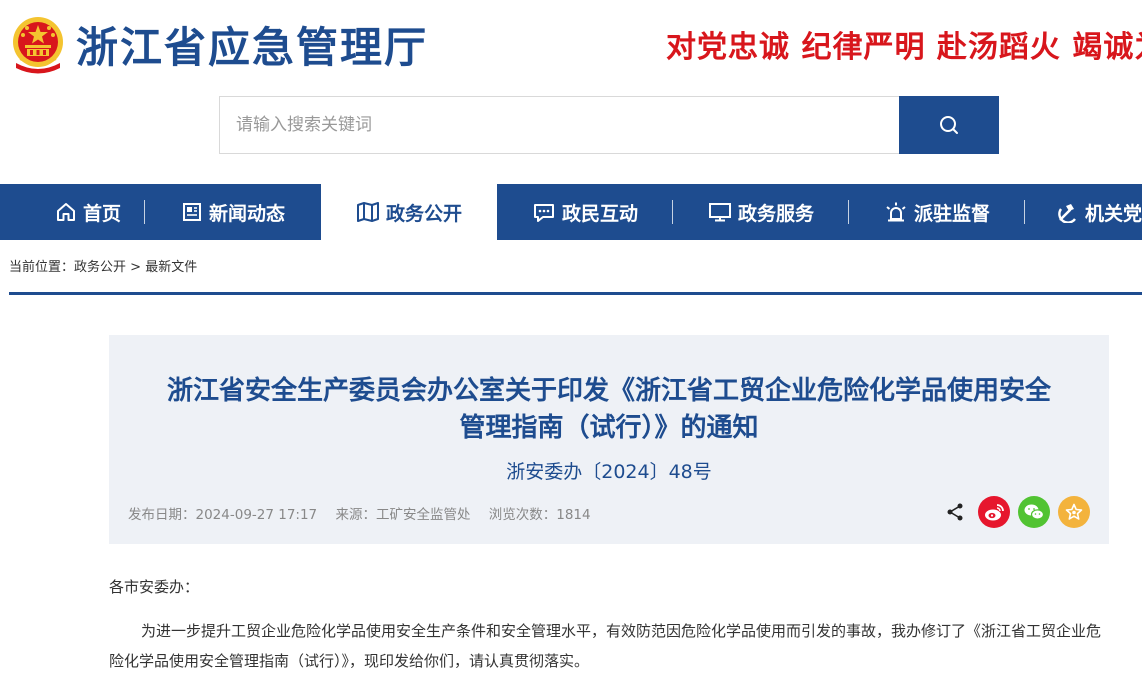  What do you see at coordinates (608, 391) in the screenshot?
I see `article-title-line: 浙江省安全生产委员会办公室关于印发《浙江省工贸企业危险化学品使用安全` at bounding box center [608, 391].